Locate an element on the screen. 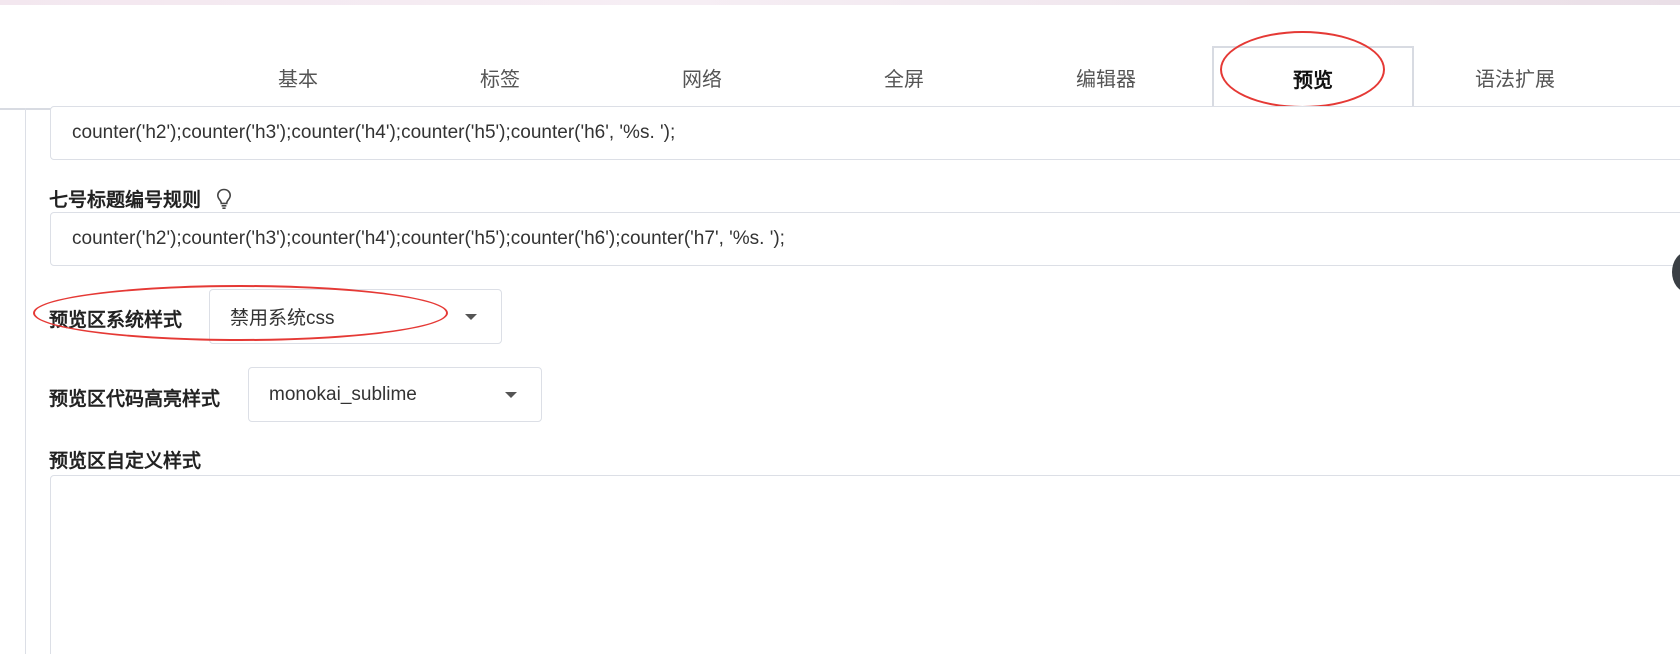  system-style-select: 禁用系统css is located at coordinates (355, 316).